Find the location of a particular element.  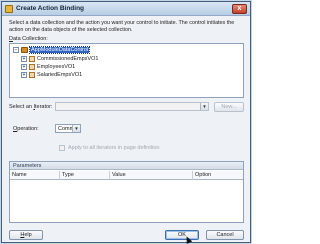

ok-button: OK is located at coordinates (182, 235).